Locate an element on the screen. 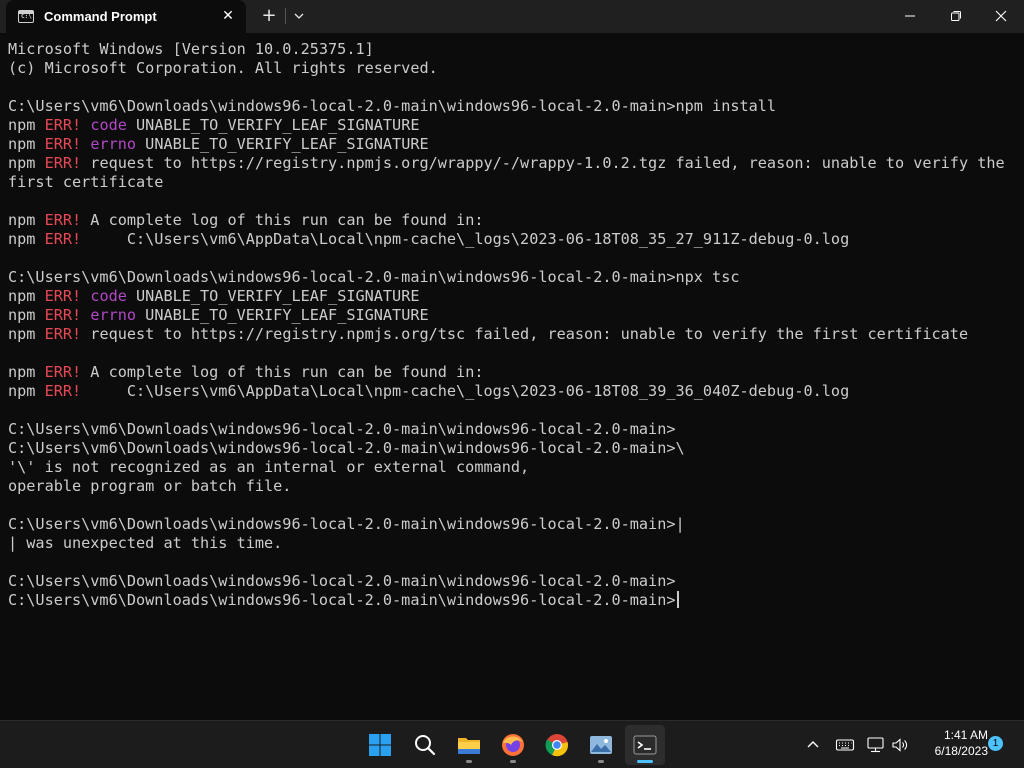  terminal-text: first certificate is located at coordinates (86, 182).